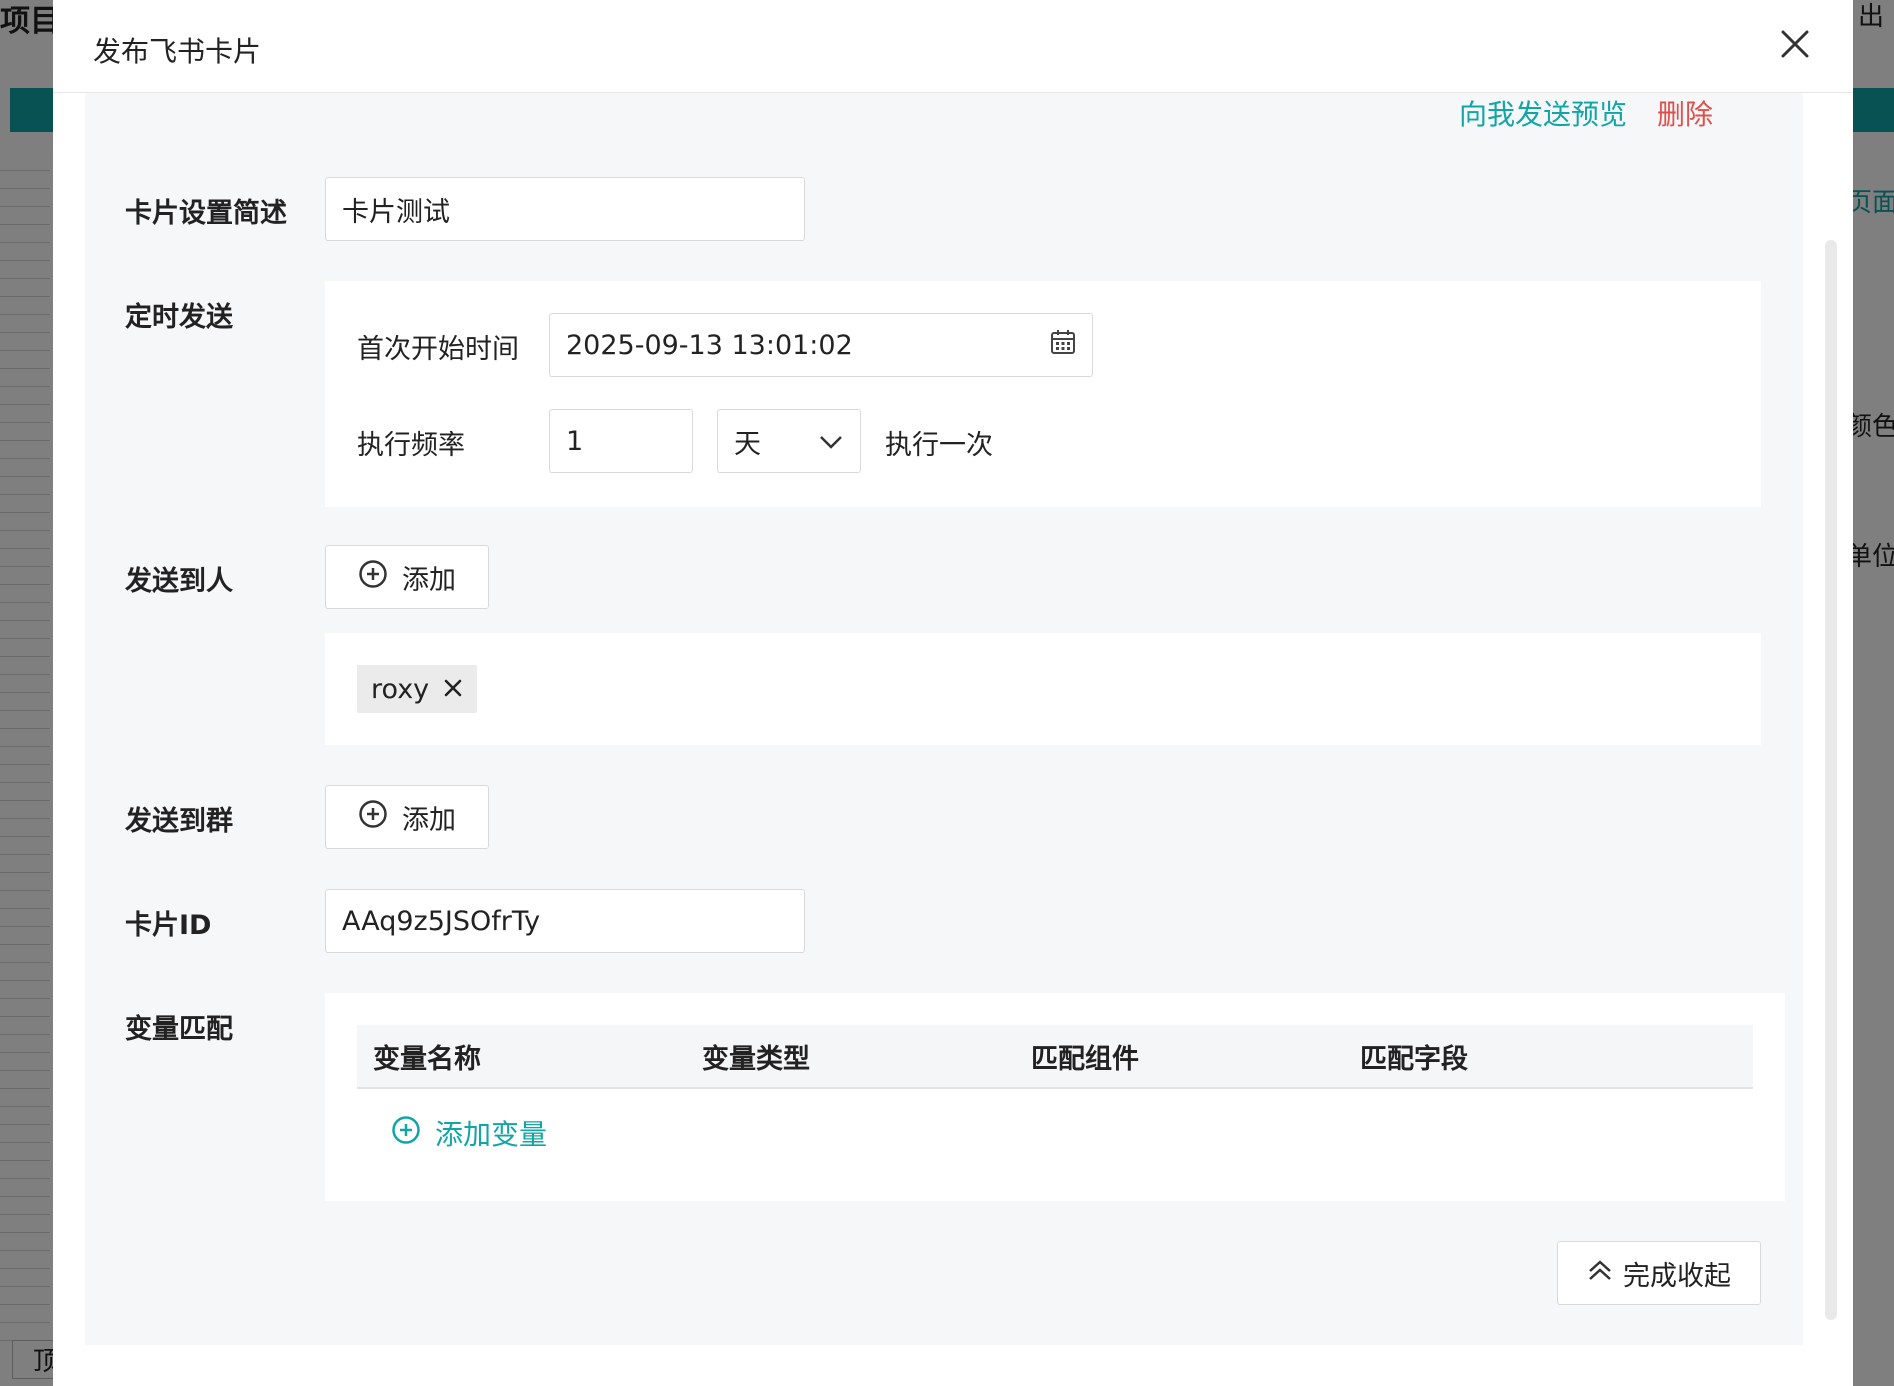 The image size is (1894, 1386). I want to click on modal-title: 发布飞书卡片, so click(177, 51).